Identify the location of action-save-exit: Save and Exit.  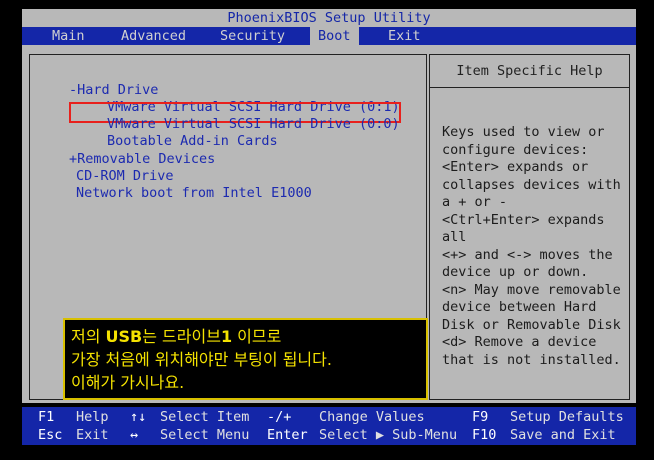
(563, 435).